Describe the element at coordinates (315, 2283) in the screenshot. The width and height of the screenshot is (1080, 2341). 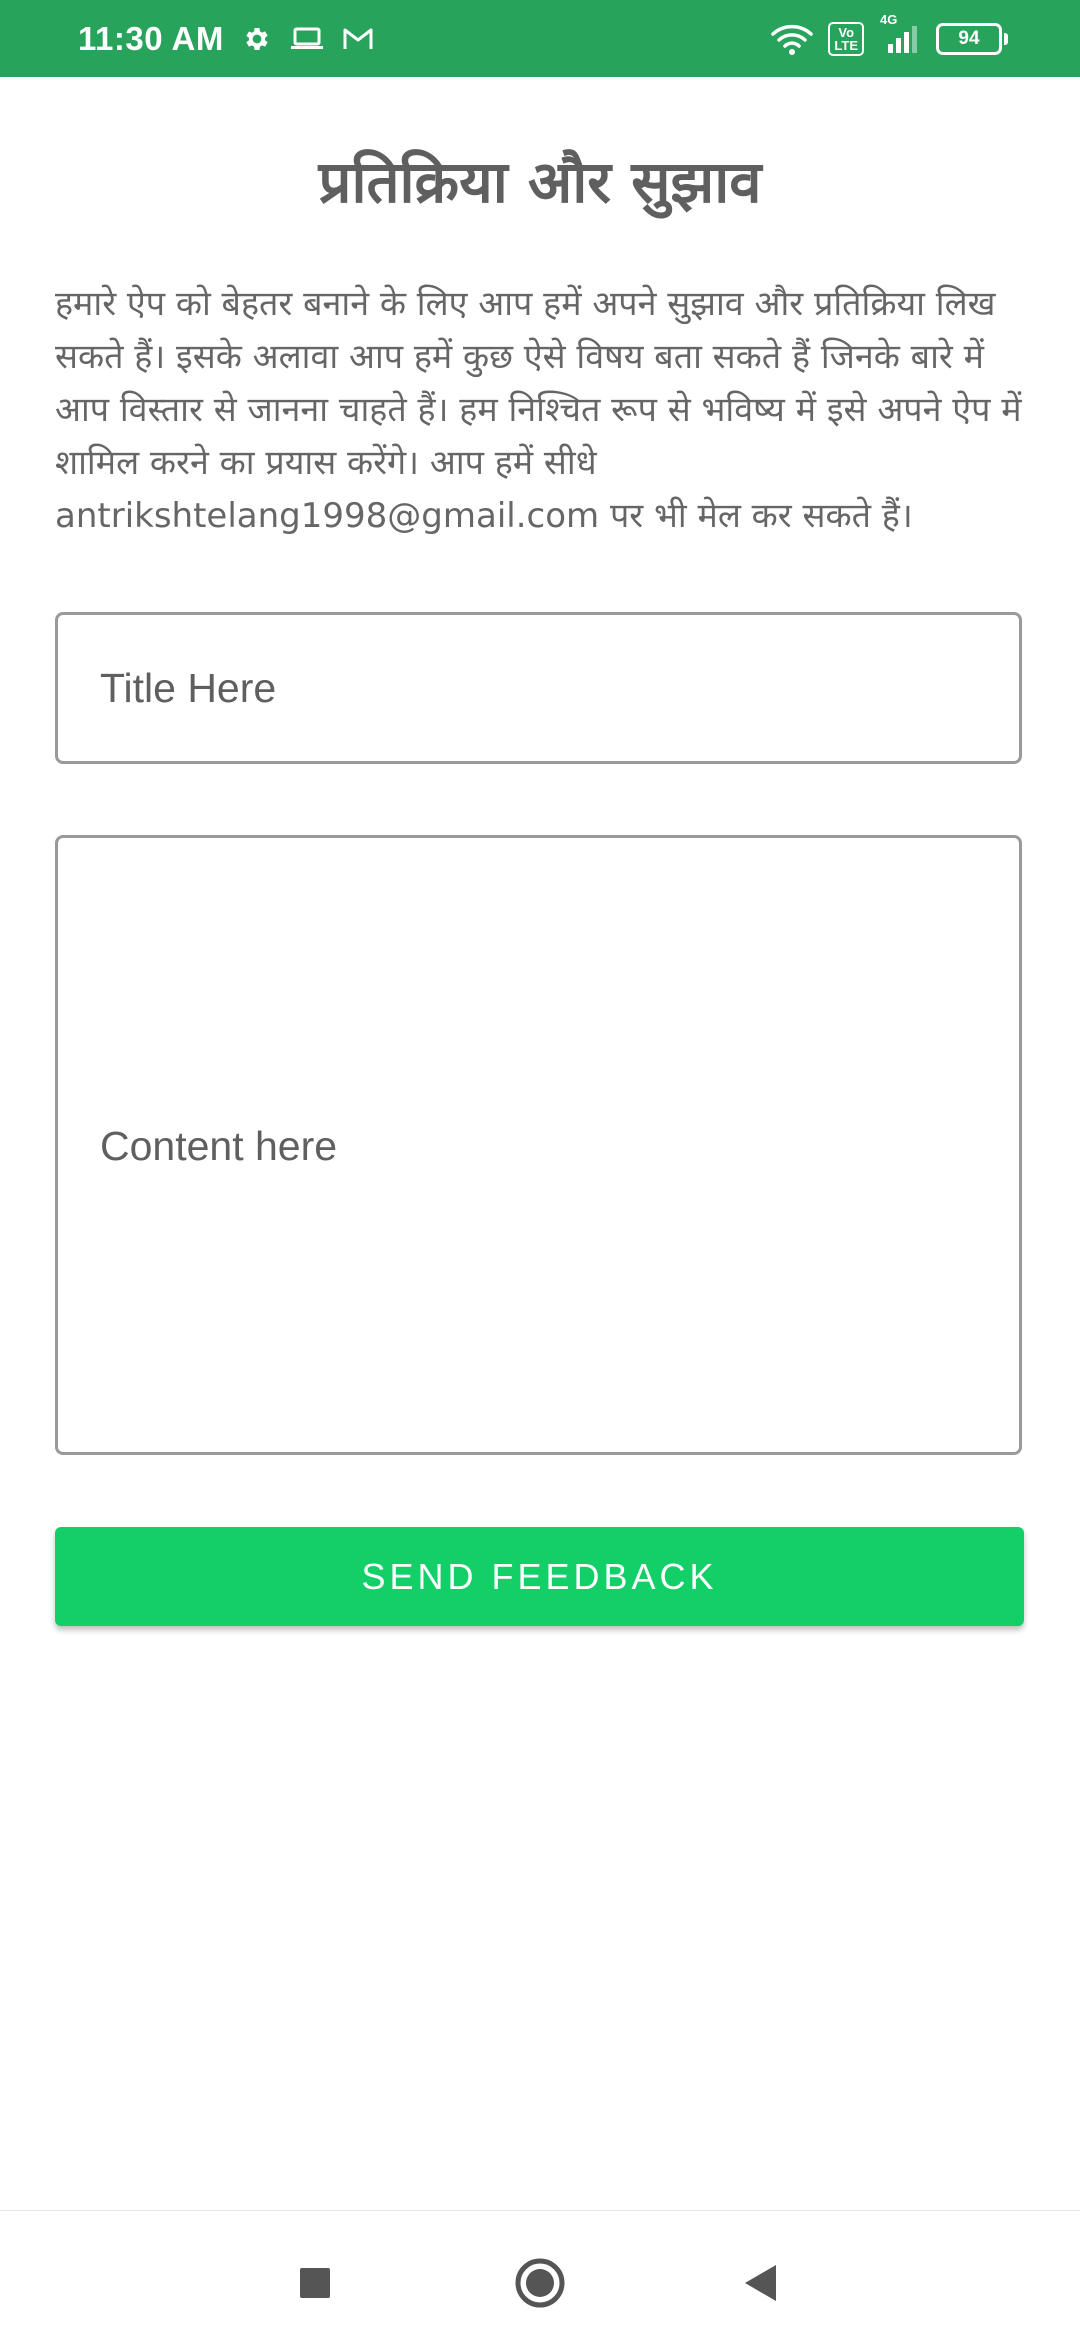
I see `recents-icon` at that location.